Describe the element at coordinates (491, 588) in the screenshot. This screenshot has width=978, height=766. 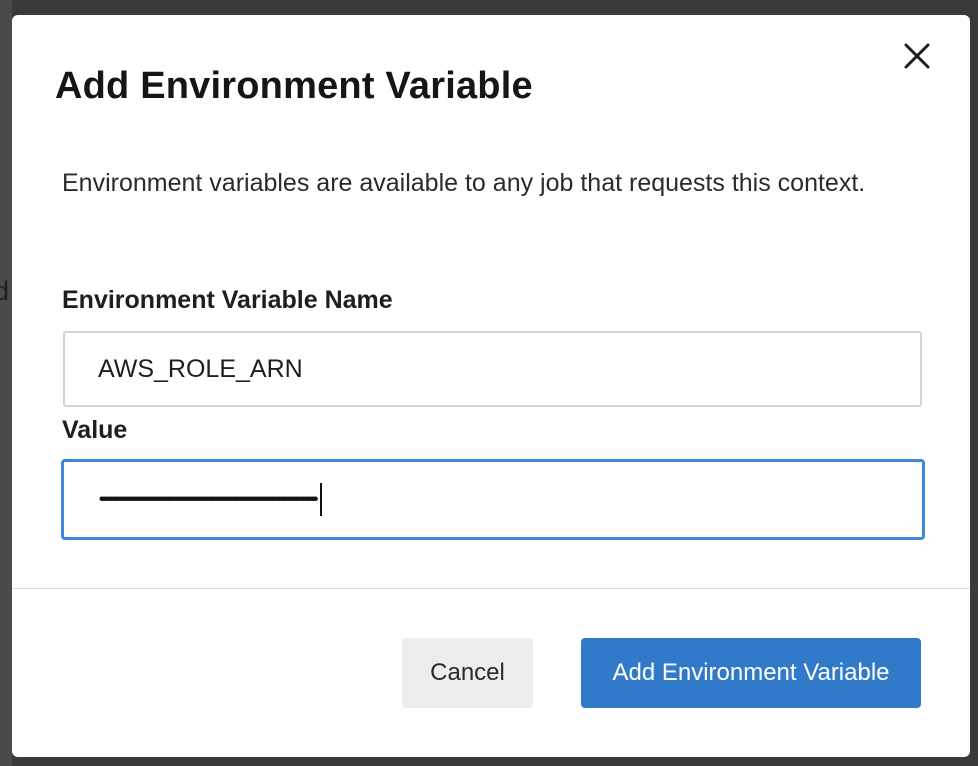
I see `footer-divider` at that location.